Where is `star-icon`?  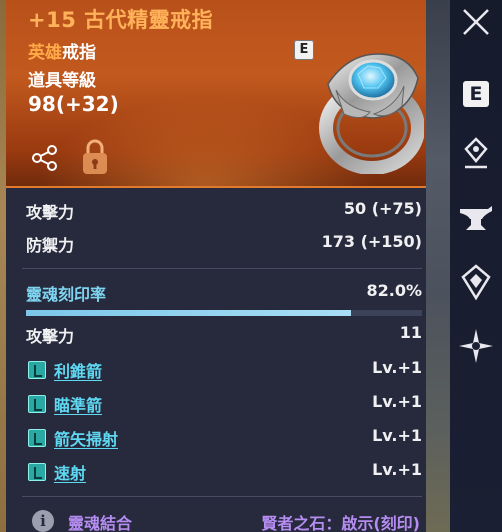 star-icon is located at coordinates (476, 346).